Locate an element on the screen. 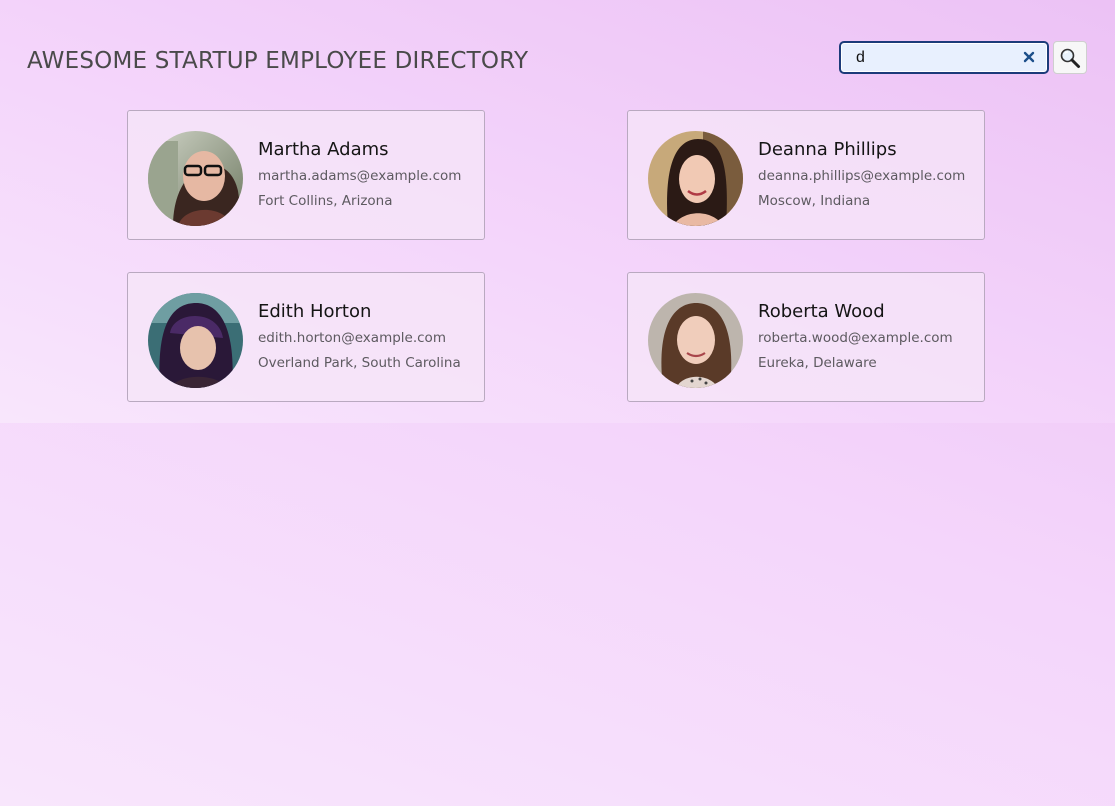 This screenshot has height=806, width=1115. employee-email: roberta.wood@example.com is located at coordinates (855, 338).